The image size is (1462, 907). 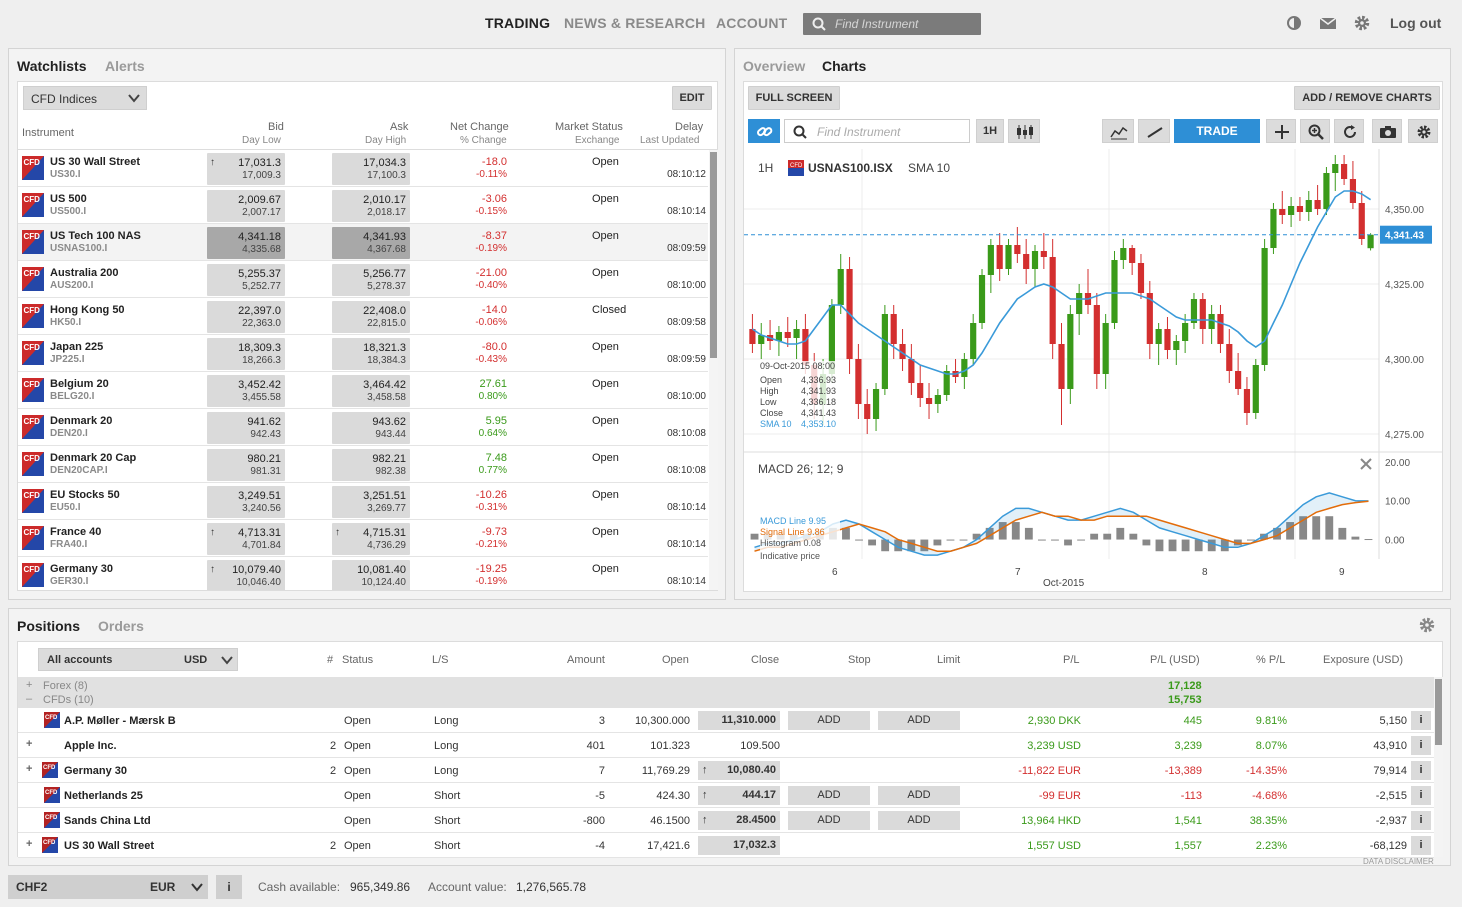 What do you see at coordinates (108, 887) in the screenshot?
I see `account-switcher: CHF2 EUR` at bounding box center [108, 887].